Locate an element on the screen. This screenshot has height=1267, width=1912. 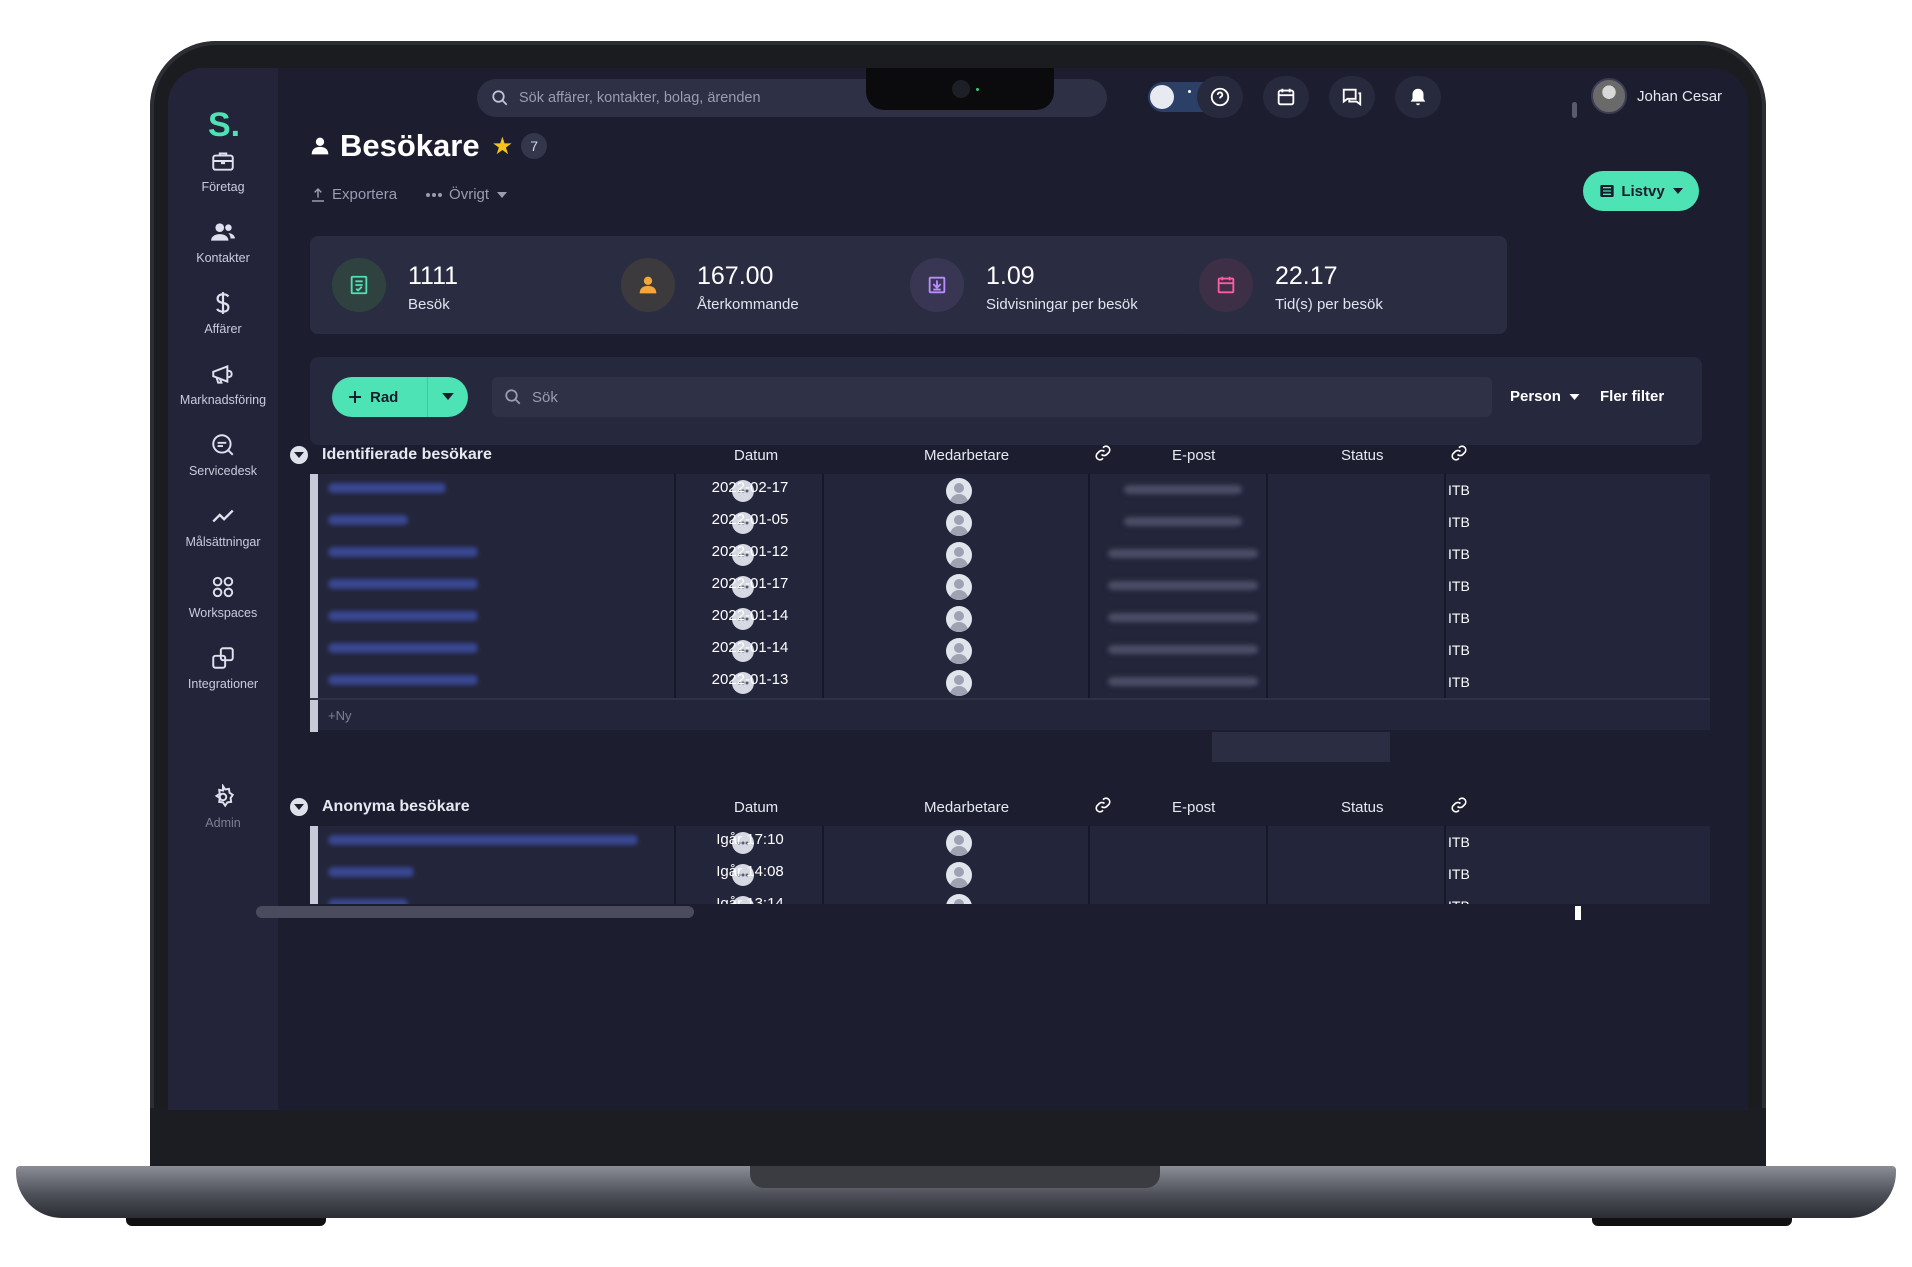
visit-date: Igår 14:08 is located at coordinates (750, 871).